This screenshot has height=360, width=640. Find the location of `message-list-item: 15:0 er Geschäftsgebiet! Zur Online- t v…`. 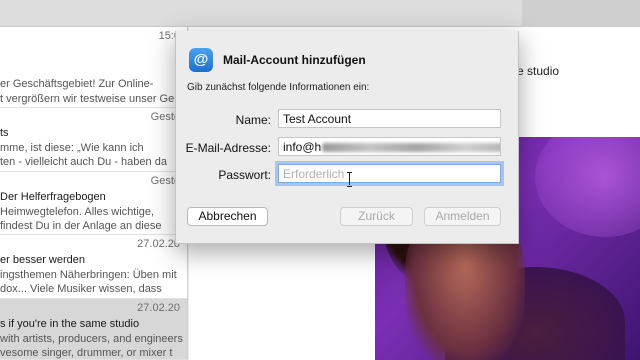

message-list-item: 15:0 er Geschäftsgebiet! Zur Online- t v… is located at coordinates (93, 67).